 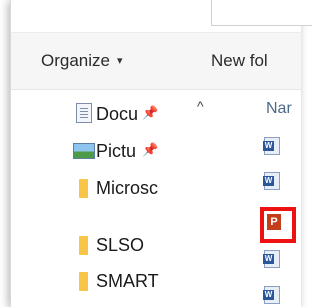 What do you see at coordinates (200, 106) in the screenshot?
I see `collapse-chevron-icon: ^` at bounding box center [200, 106].